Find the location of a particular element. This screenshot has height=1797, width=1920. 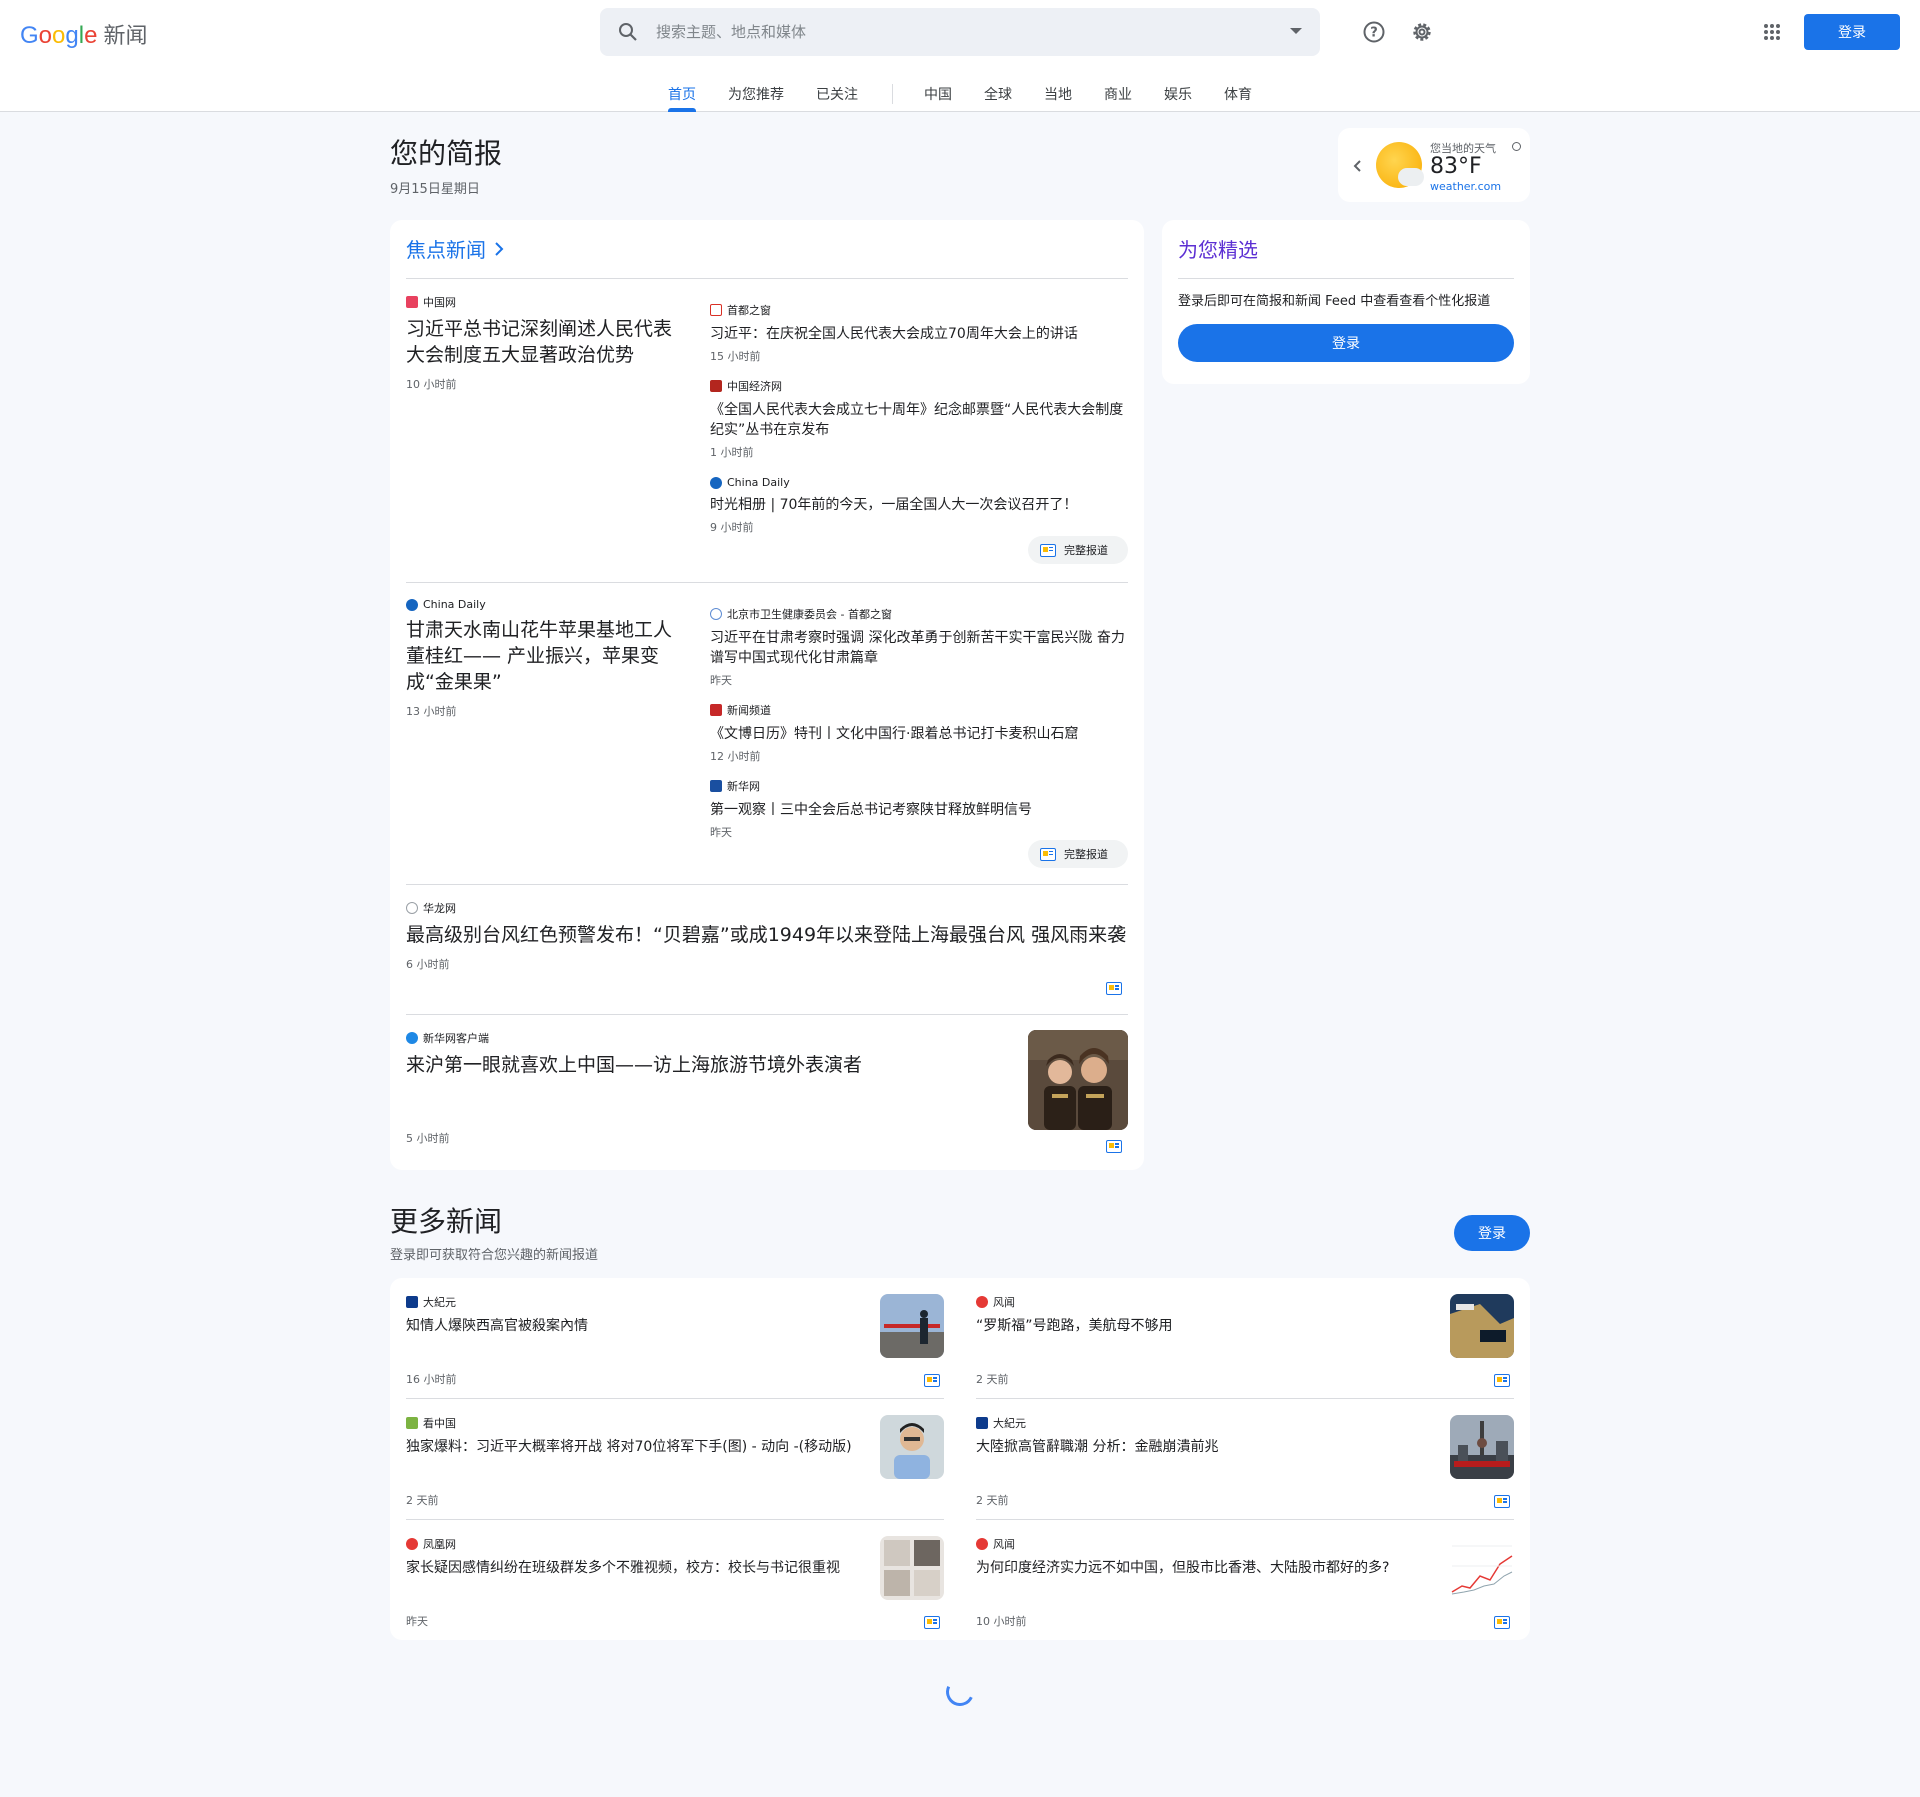

story-headline: 习近平总书记深刻阐述人民代表大会制度五大显著政治优势 is located at coordinates (546, 342).